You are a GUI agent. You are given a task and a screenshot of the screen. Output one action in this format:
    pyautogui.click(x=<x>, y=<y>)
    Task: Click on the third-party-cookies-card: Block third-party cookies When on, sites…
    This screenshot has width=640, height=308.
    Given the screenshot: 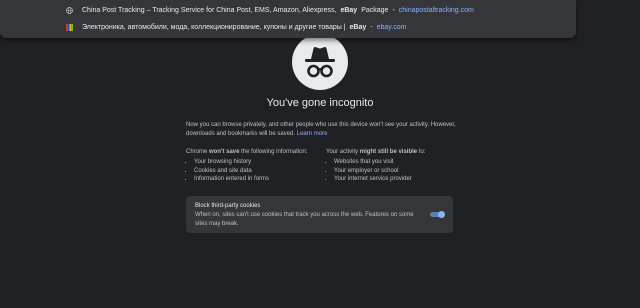 What is the action you would take?
    pyautogui.click(x=319, y=214)
    